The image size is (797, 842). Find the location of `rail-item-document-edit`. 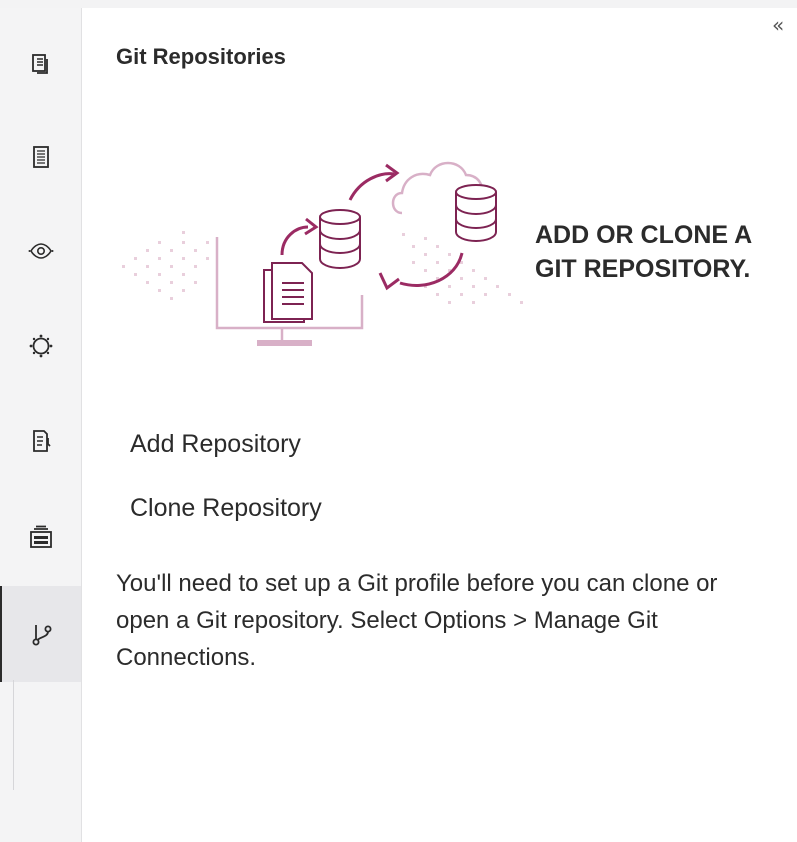

rail-item-document-edit is located at coordinates (40, 441).